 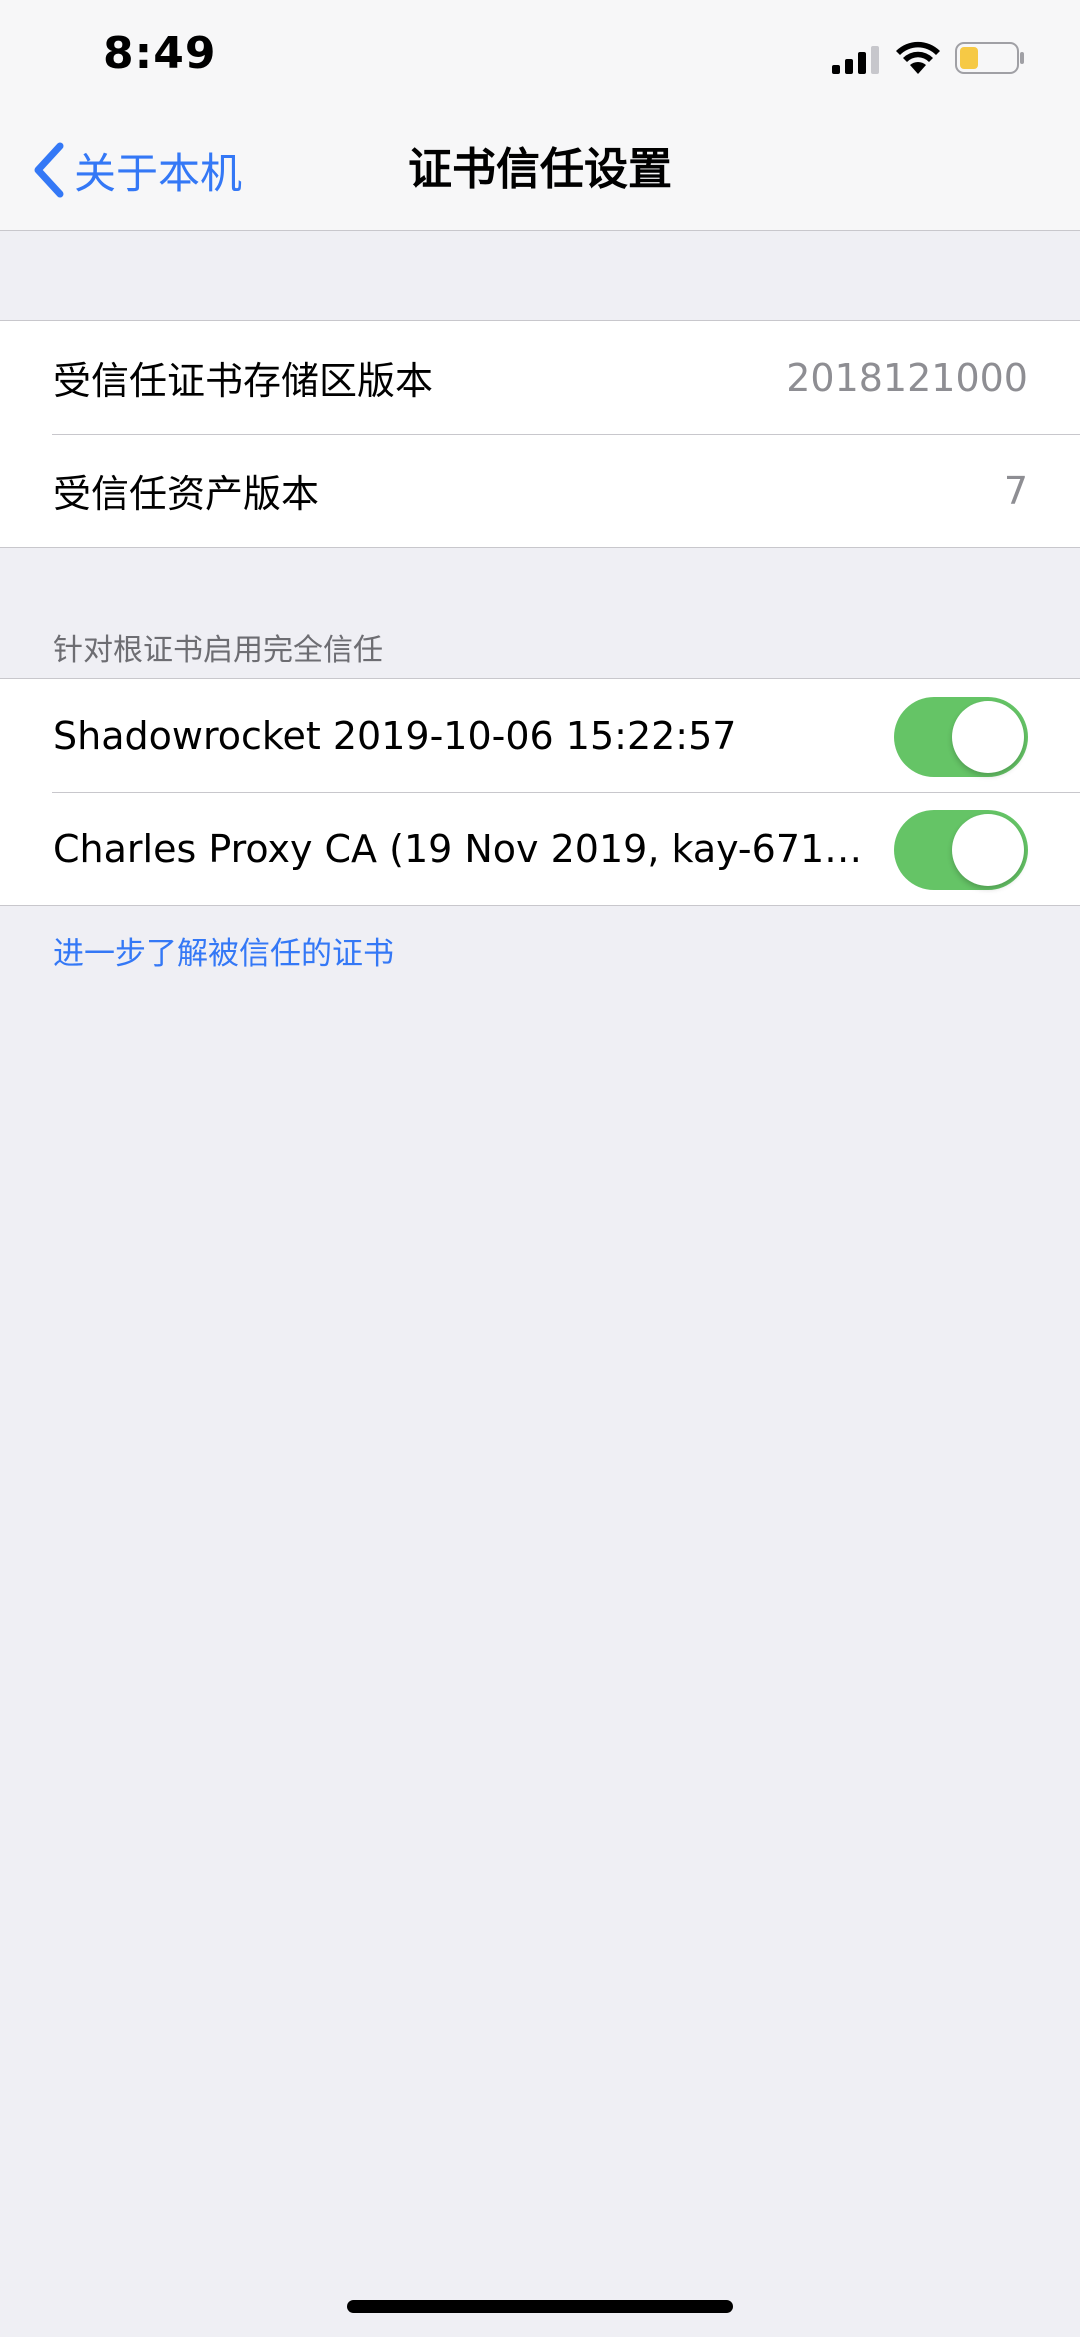 I want to click on shadowrocket-cert-label: Shadowrocket 2019-10-06 15:22:57, so click(x=395, y=735).